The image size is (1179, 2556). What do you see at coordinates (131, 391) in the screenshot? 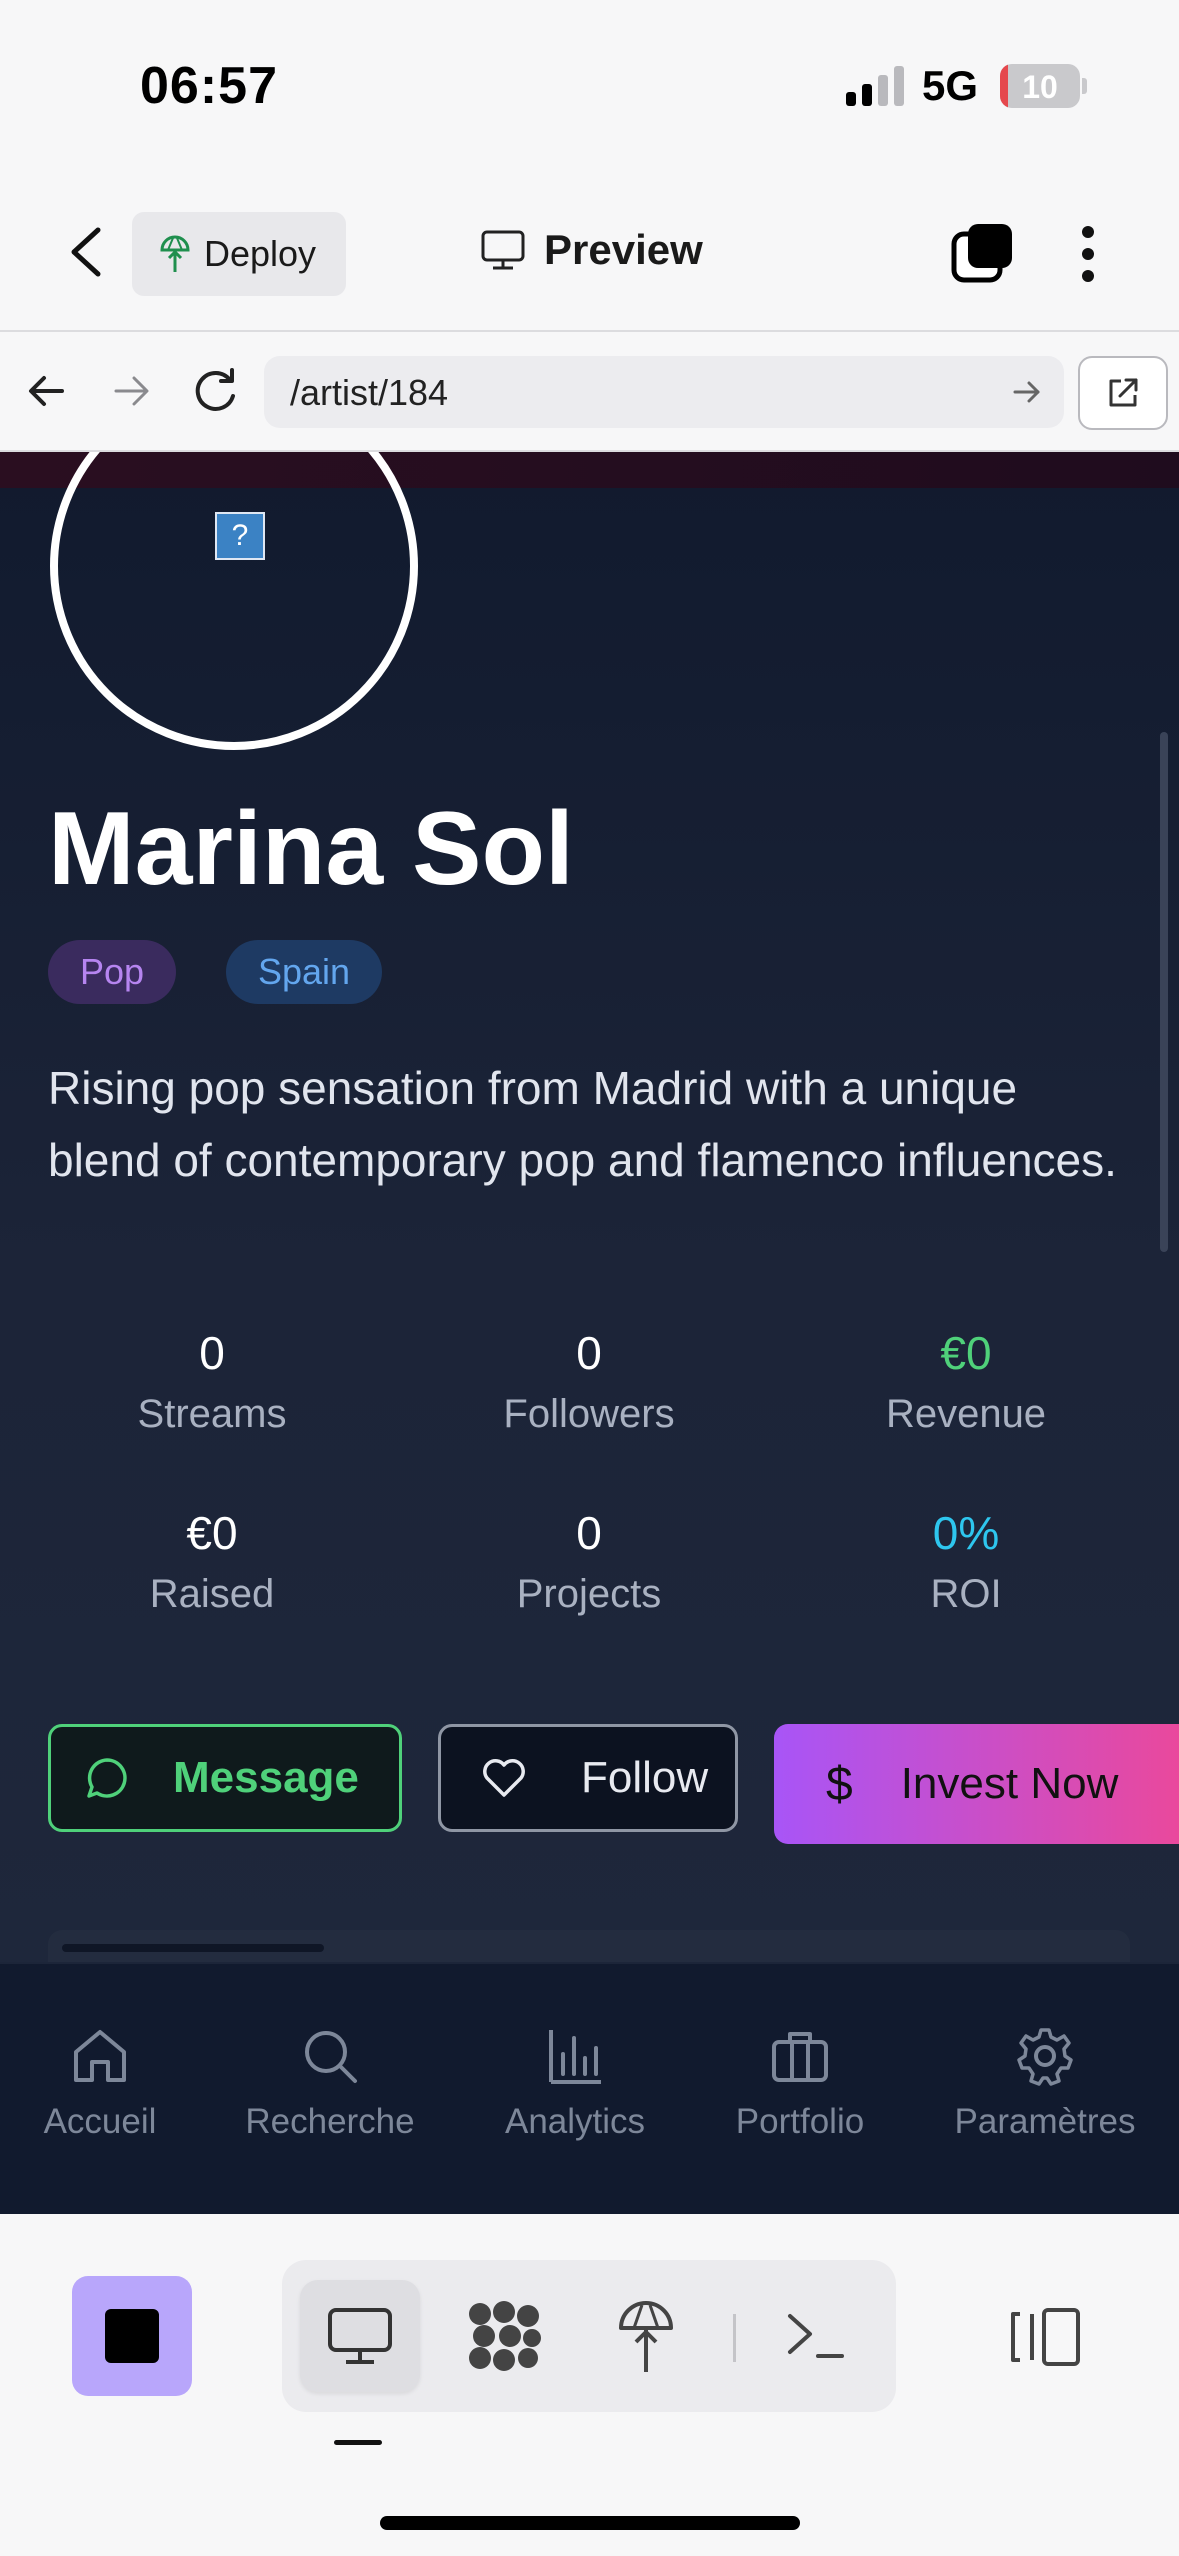
I see `browser-forward-icon` at bounding box center [131, 391].